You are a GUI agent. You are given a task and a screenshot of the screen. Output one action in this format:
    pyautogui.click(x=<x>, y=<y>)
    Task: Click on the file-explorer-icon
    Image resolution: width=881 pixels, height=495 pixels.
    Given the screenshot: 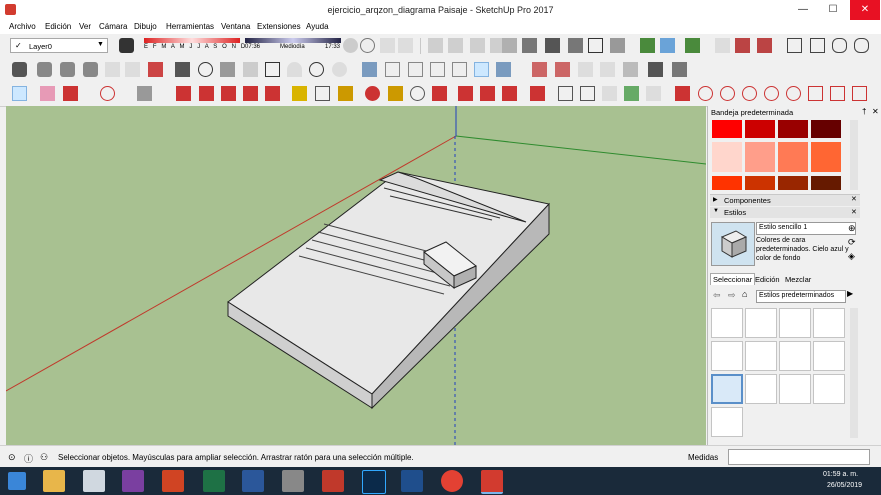 What is the action you would take?
    pyautogui.click(x=54, y=481)
    